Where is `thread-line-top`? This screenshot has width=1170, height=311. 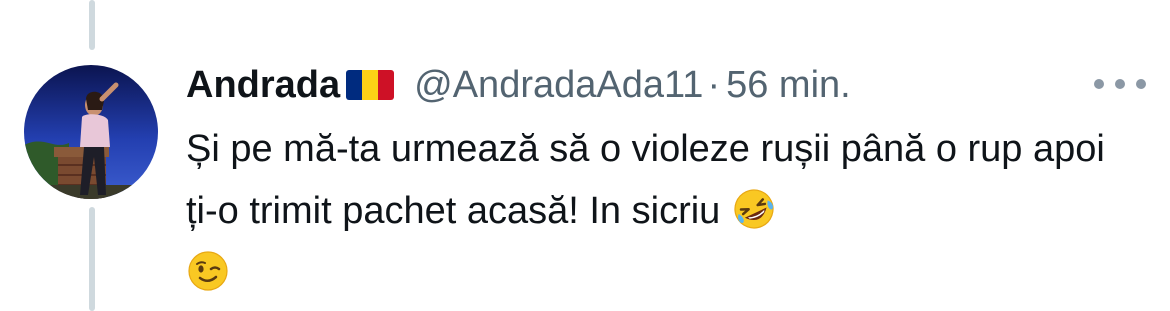 thread-line-top is located at coordinates (92, 25).